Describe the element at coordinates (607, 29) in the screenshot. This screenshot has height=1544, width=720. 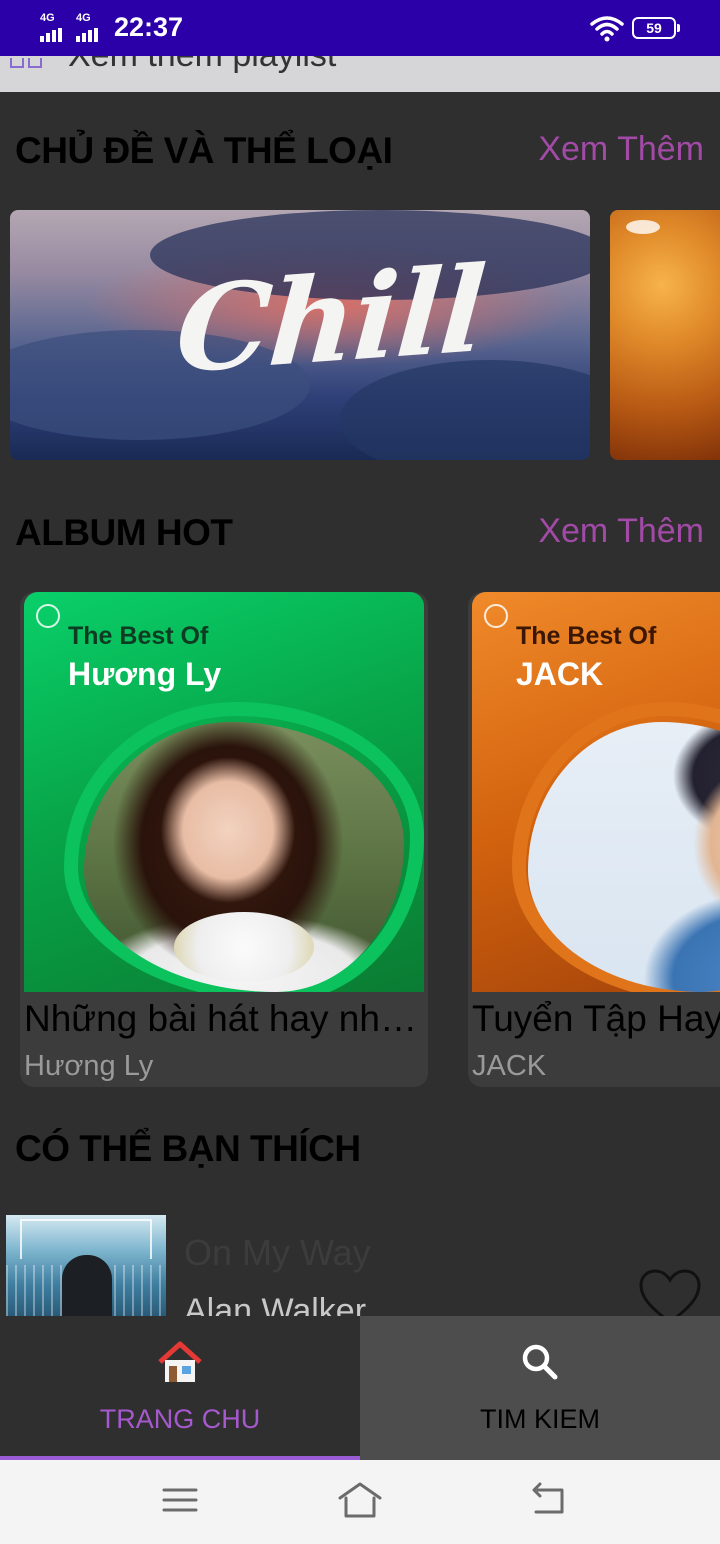
I see `wifi-icon` at that location.